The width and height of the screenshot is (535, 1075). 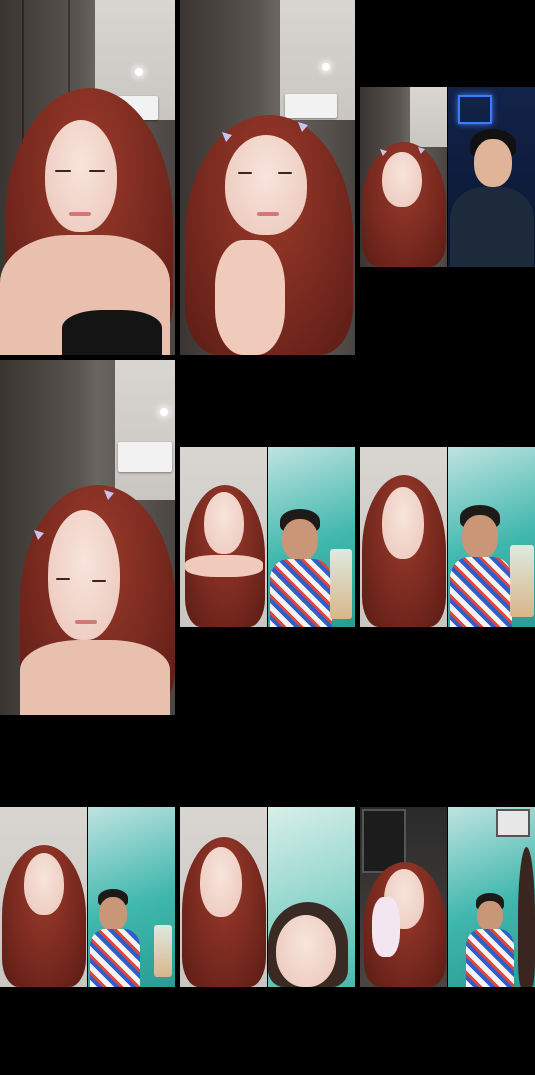 I want to click on neon-light, so click(x=475, y=109).